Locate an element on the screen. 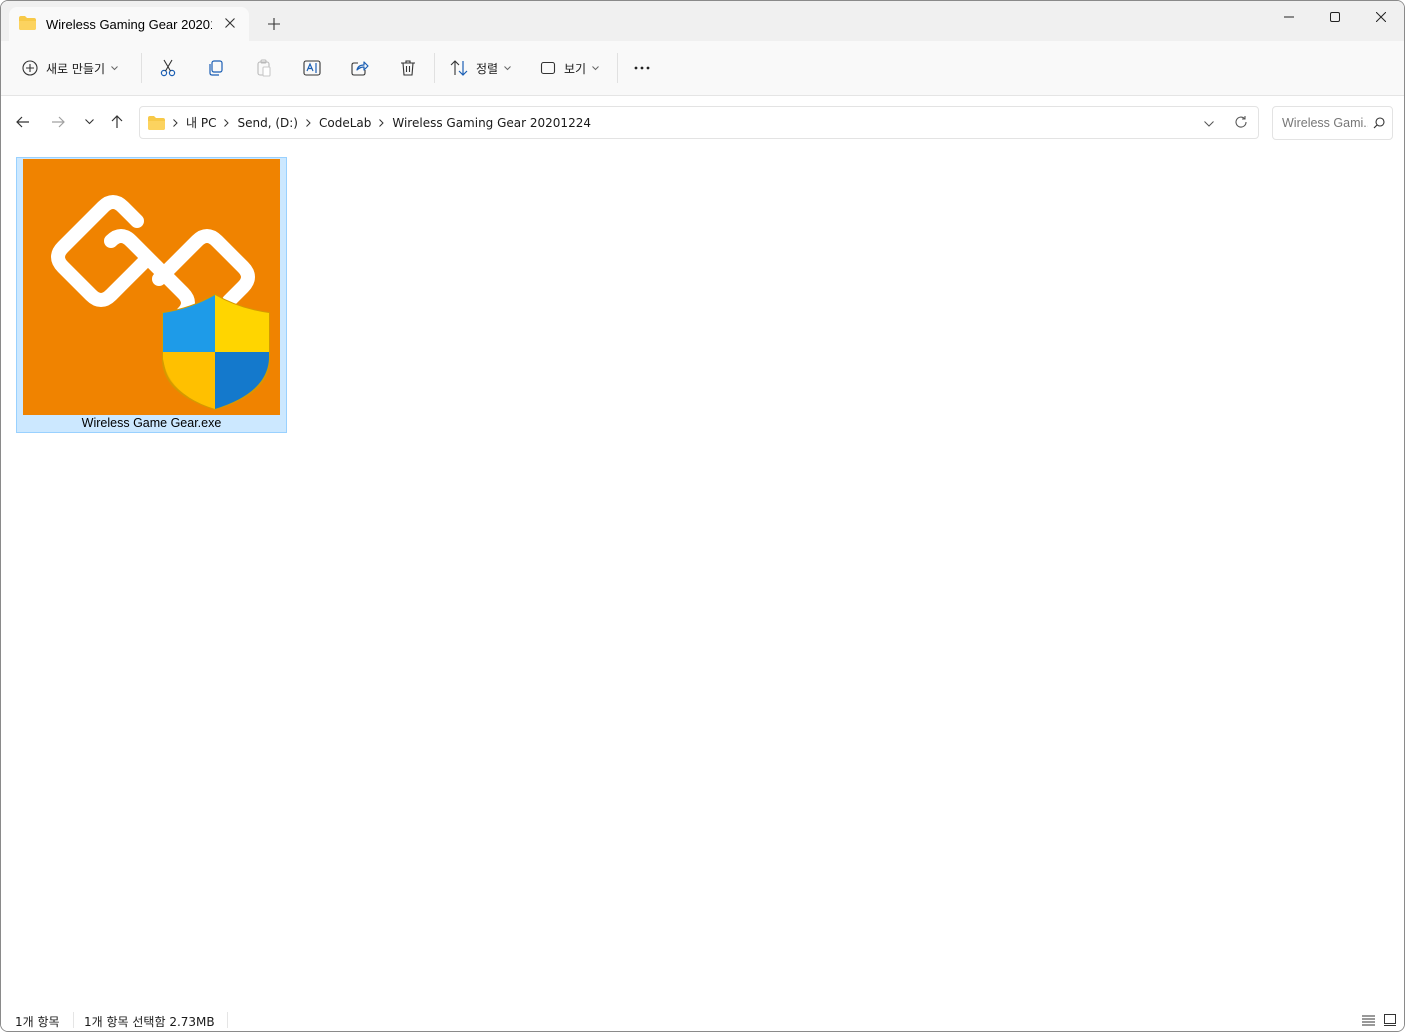 Image resolution: width=1405 pixels, height=1032 pixels. copy-button is located at coordinates (216, 68).